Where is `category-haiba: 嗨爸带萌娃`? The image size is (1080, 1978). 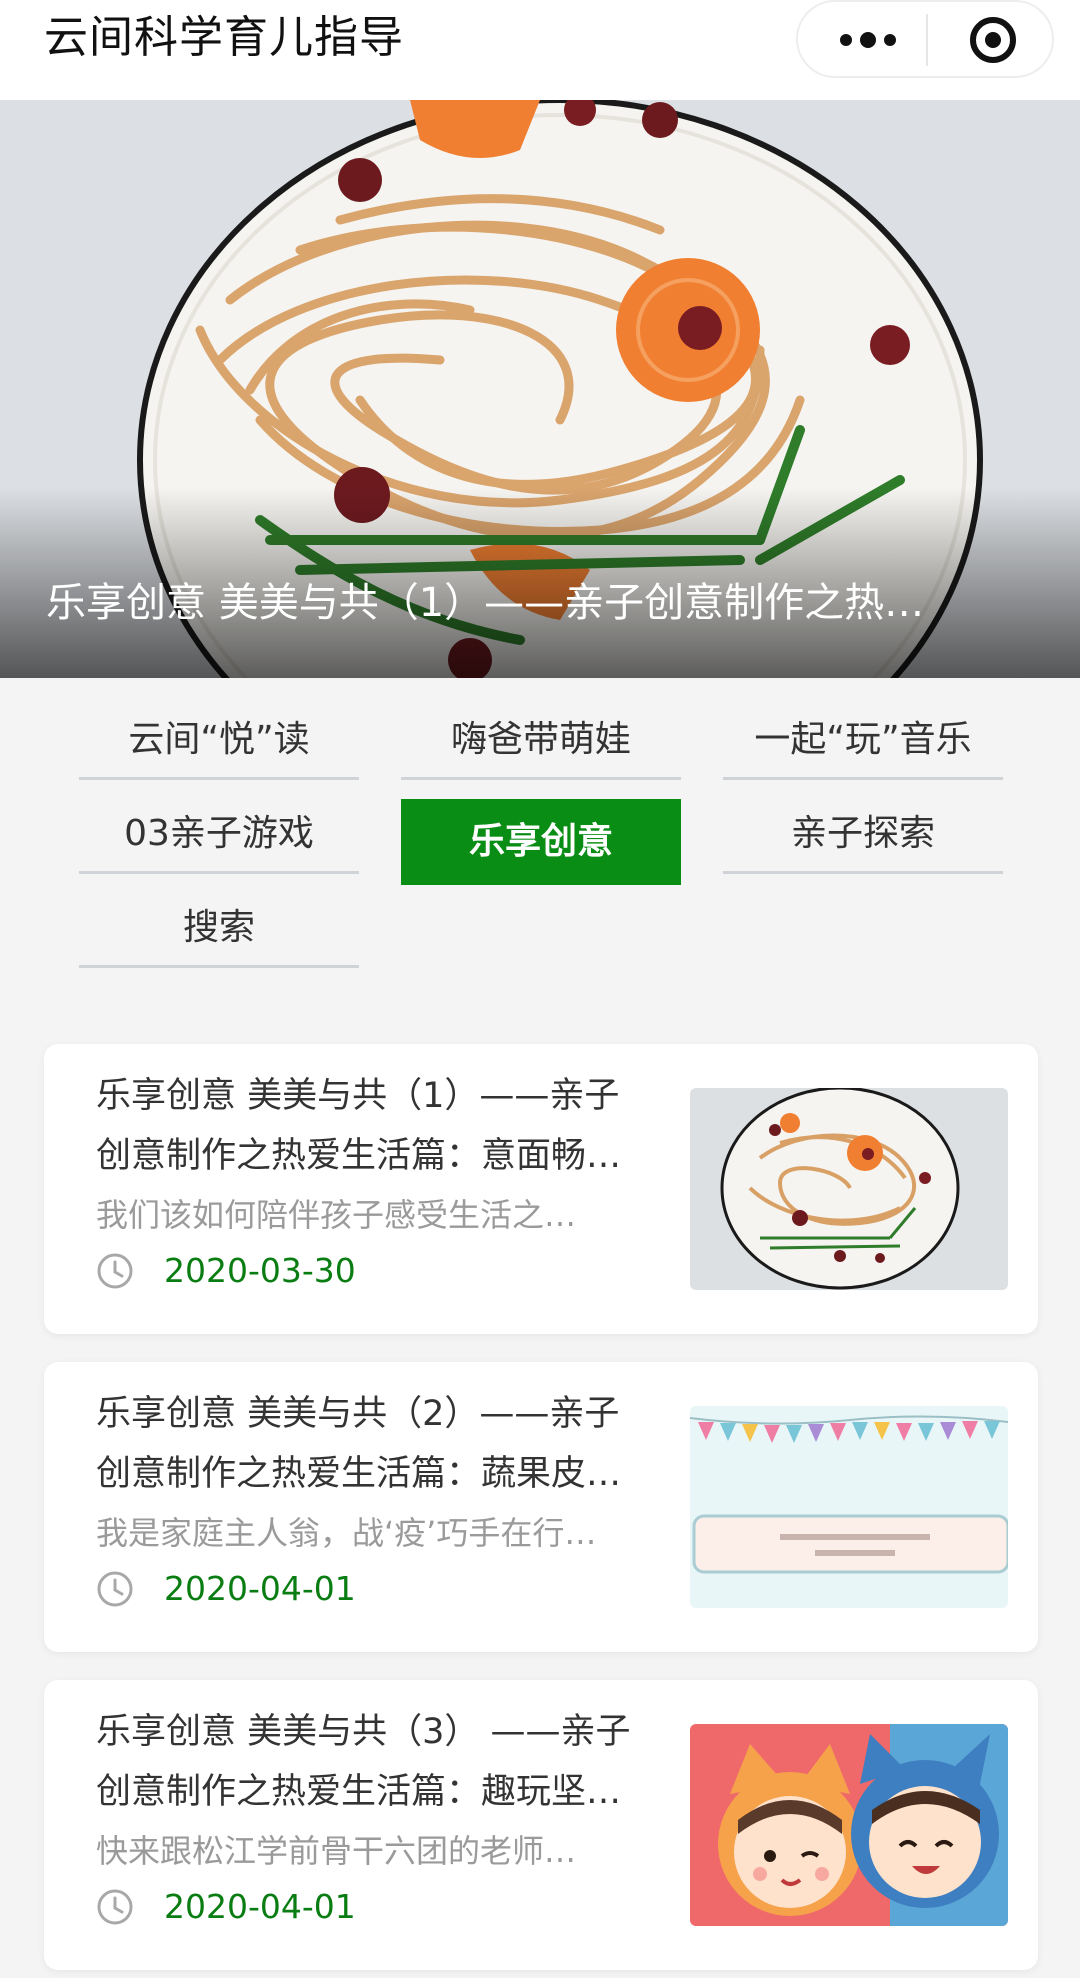
category-haiba: 嗨爸带萌娃 is located at coordinates (541, 740).